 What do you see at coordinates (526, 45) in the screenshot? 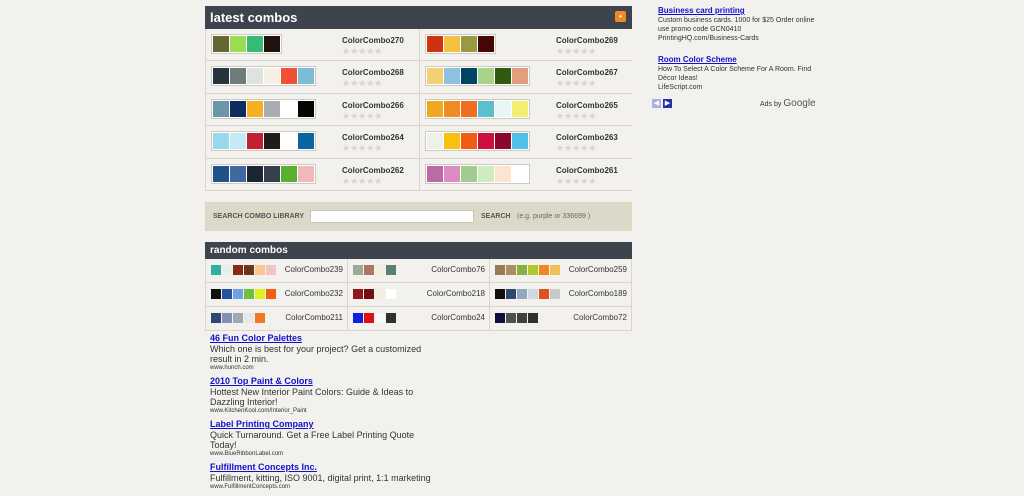
I see `combo-item: ColorCombo269 ★★★★★` at bounding box center [526, 45].